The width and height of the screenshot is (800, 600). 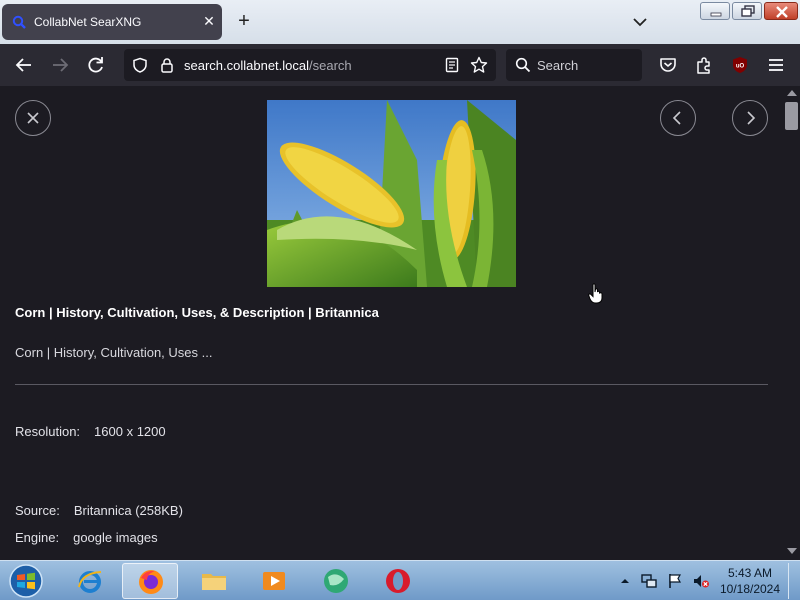 I want to click on windows-taskbar: 5:43 AM 10/18/2024, so click(x=400, y=580).